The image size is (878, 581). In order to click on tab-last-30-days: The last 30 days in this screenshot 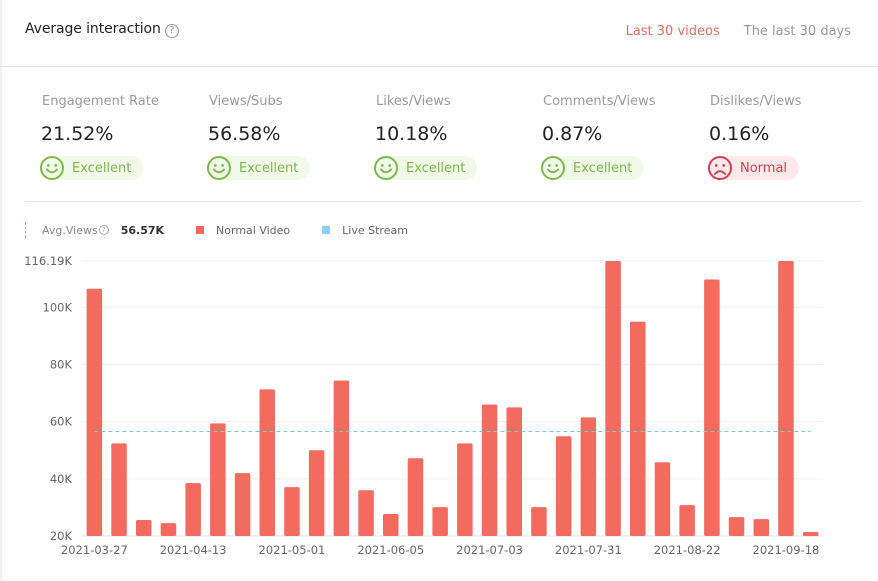, I will do `click(797, 31)`.